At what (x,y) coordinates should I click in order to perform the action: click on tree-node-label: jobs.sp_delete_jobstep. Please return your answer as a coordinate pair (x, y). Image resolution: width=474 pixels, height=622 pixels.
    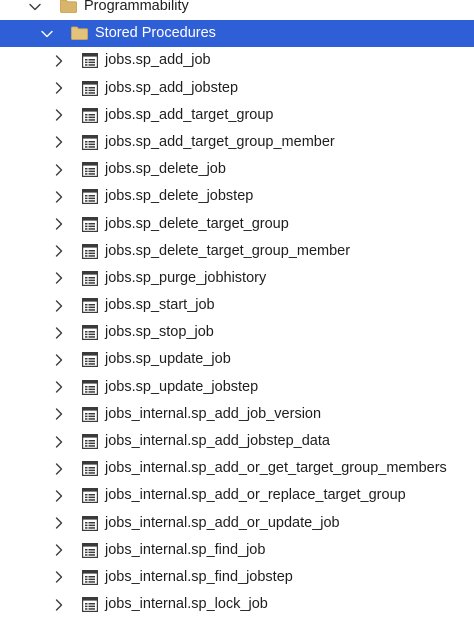
    Looking at the image, I should click on (179, 196).